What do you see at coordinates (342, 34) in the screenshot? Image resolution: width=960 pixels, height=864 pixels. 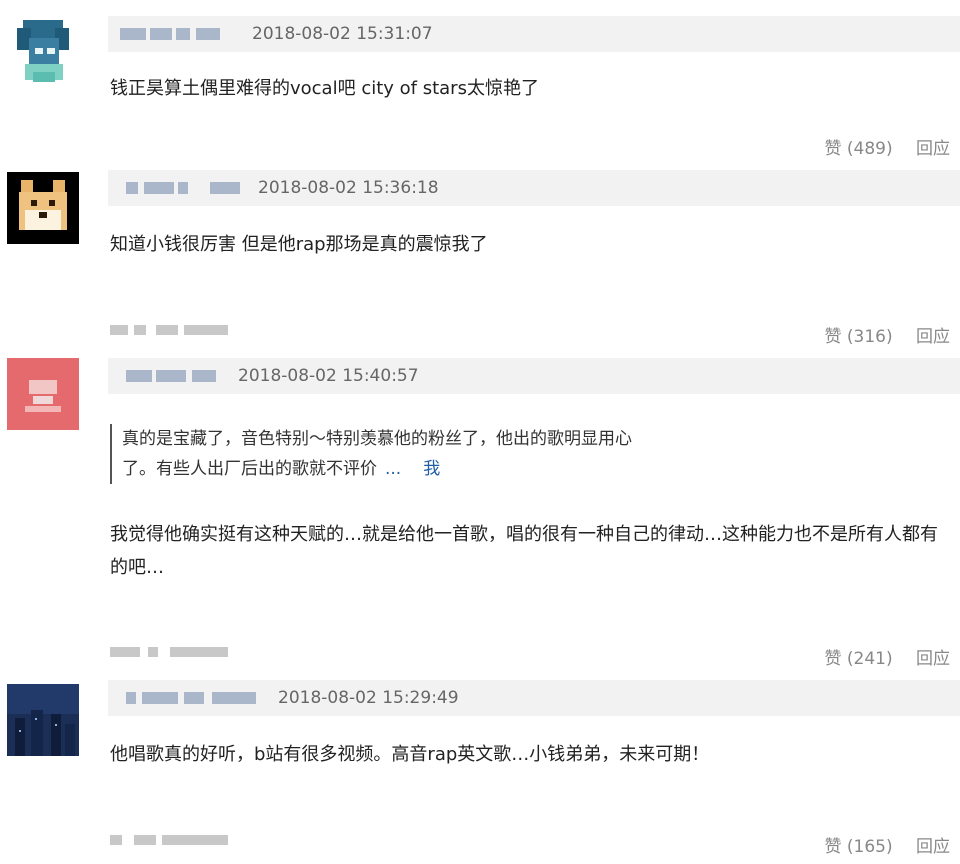 I see `comment-timestamp: 2018-08-02 15:31:07` at bounding box center [342, 34].